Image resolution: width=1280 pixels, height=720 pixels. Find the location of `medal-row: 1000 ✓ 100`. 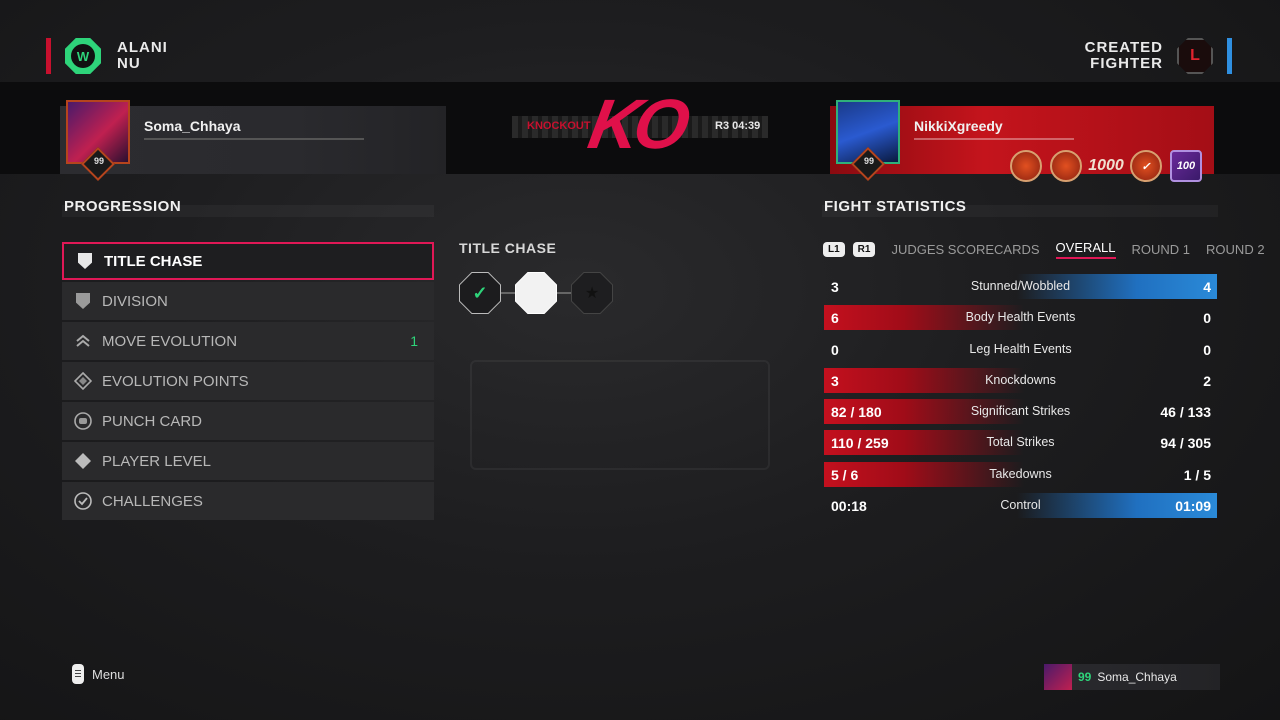

medal-row: 1000 ✓ 100 is located at coordinates (1106, 166).